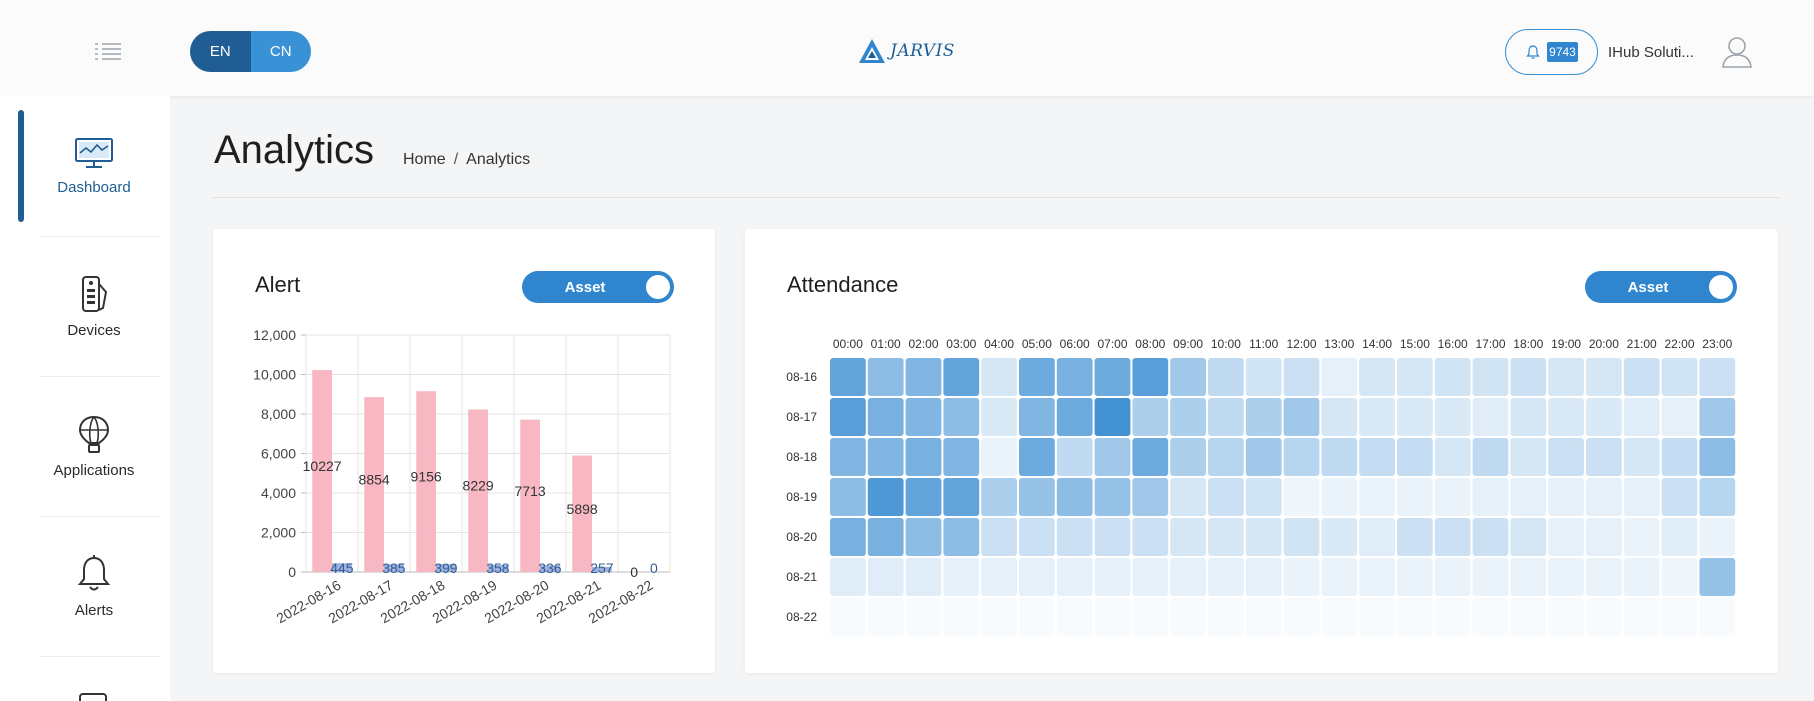 The height and width of the screenshot is (701, 1814). What do you see at coordinates (801, 377) in the screenshot?
I see `y-axis-label: 08-16` at bounding box center [801, 377].